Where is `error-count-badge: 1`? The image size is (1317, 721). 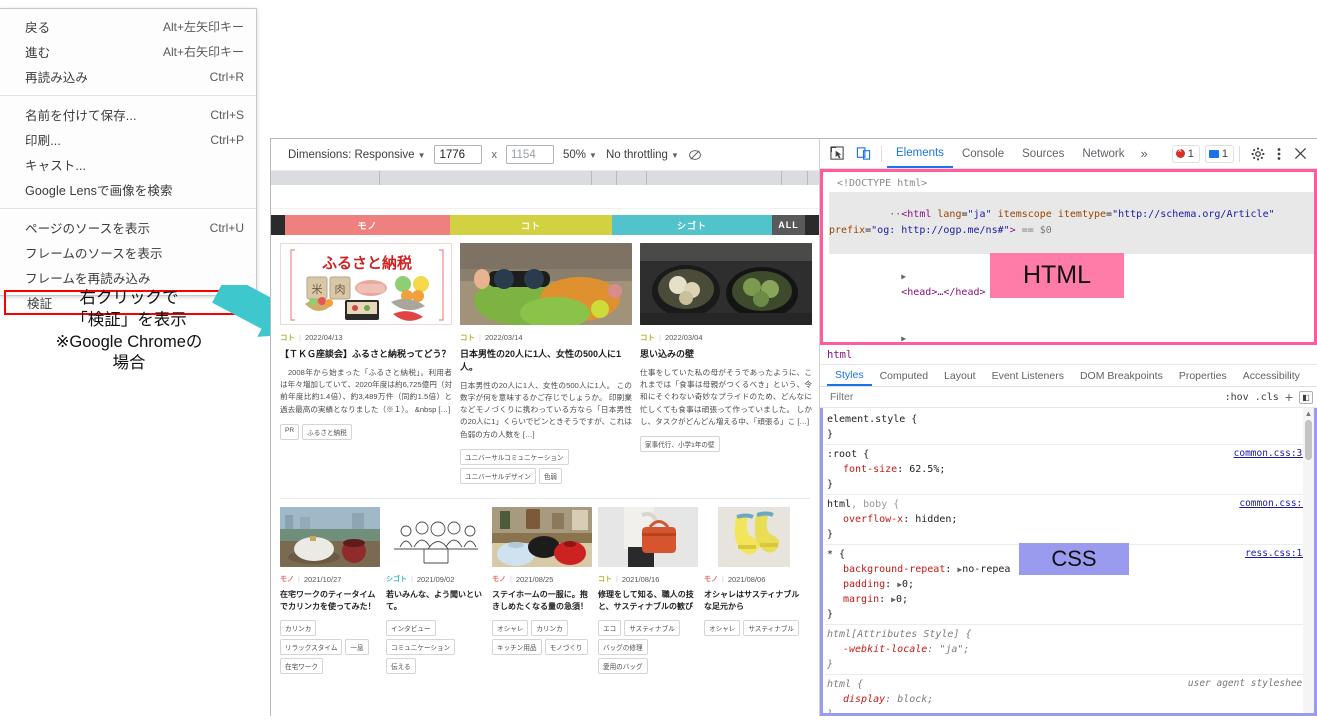 error-count-badge: 1 is located at coordinates (1185, 153).